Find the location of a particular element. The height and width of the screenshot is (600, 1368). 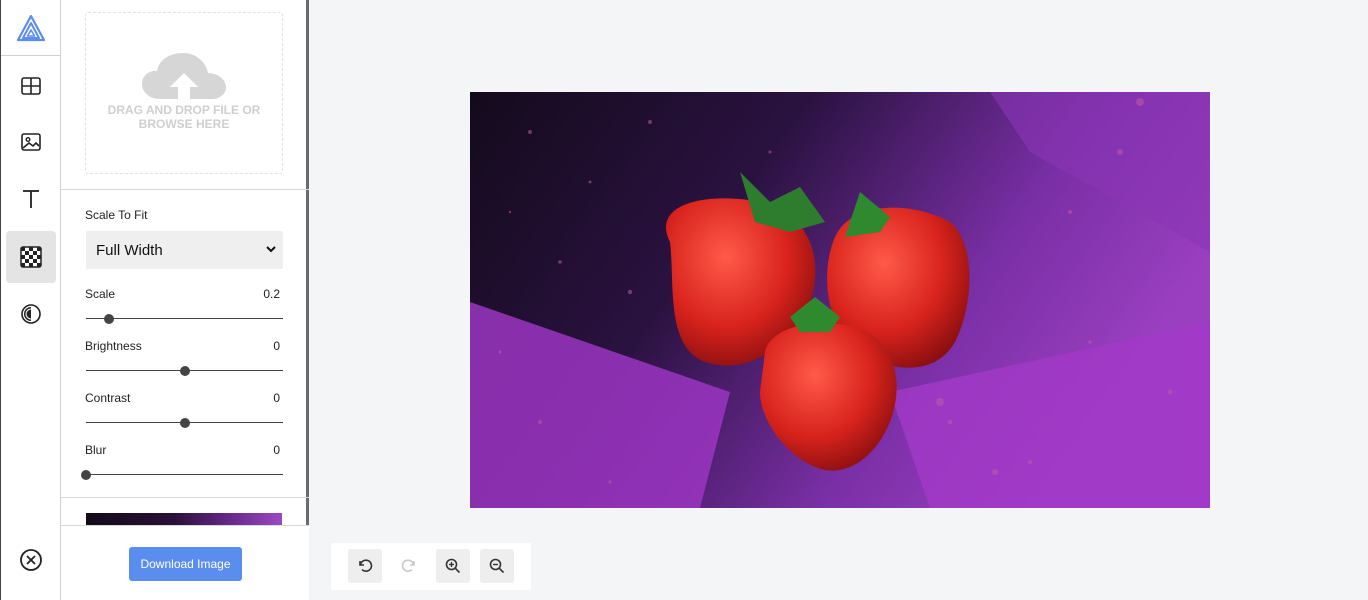

tool-filters is located at coordinates (31, 314).